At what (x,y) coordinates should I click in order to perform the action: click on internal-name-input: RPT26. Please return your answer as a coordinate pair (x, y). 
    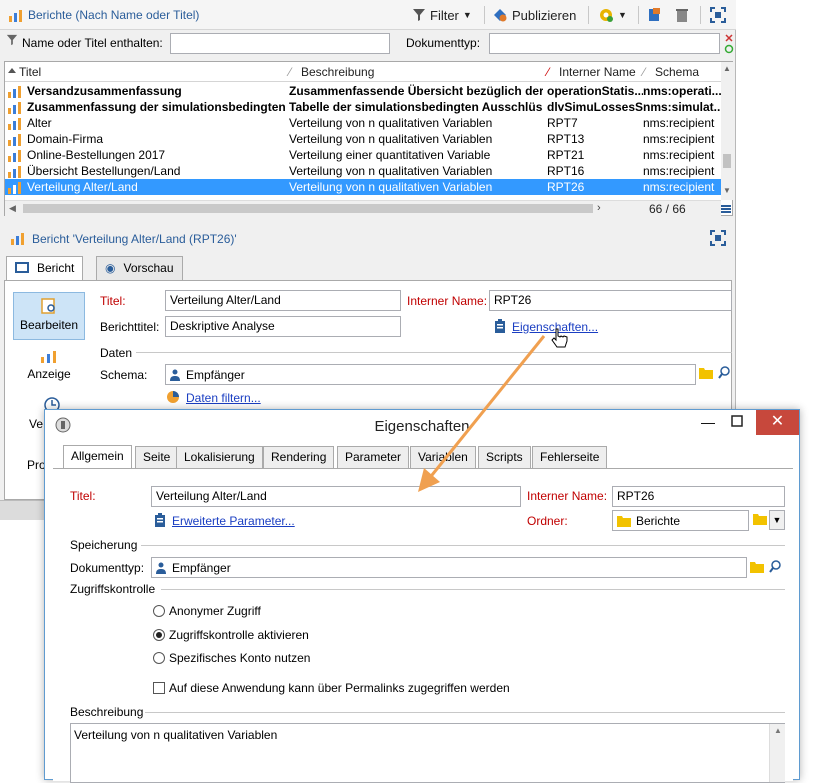
    Looking at the image, I should click on (610, 300).